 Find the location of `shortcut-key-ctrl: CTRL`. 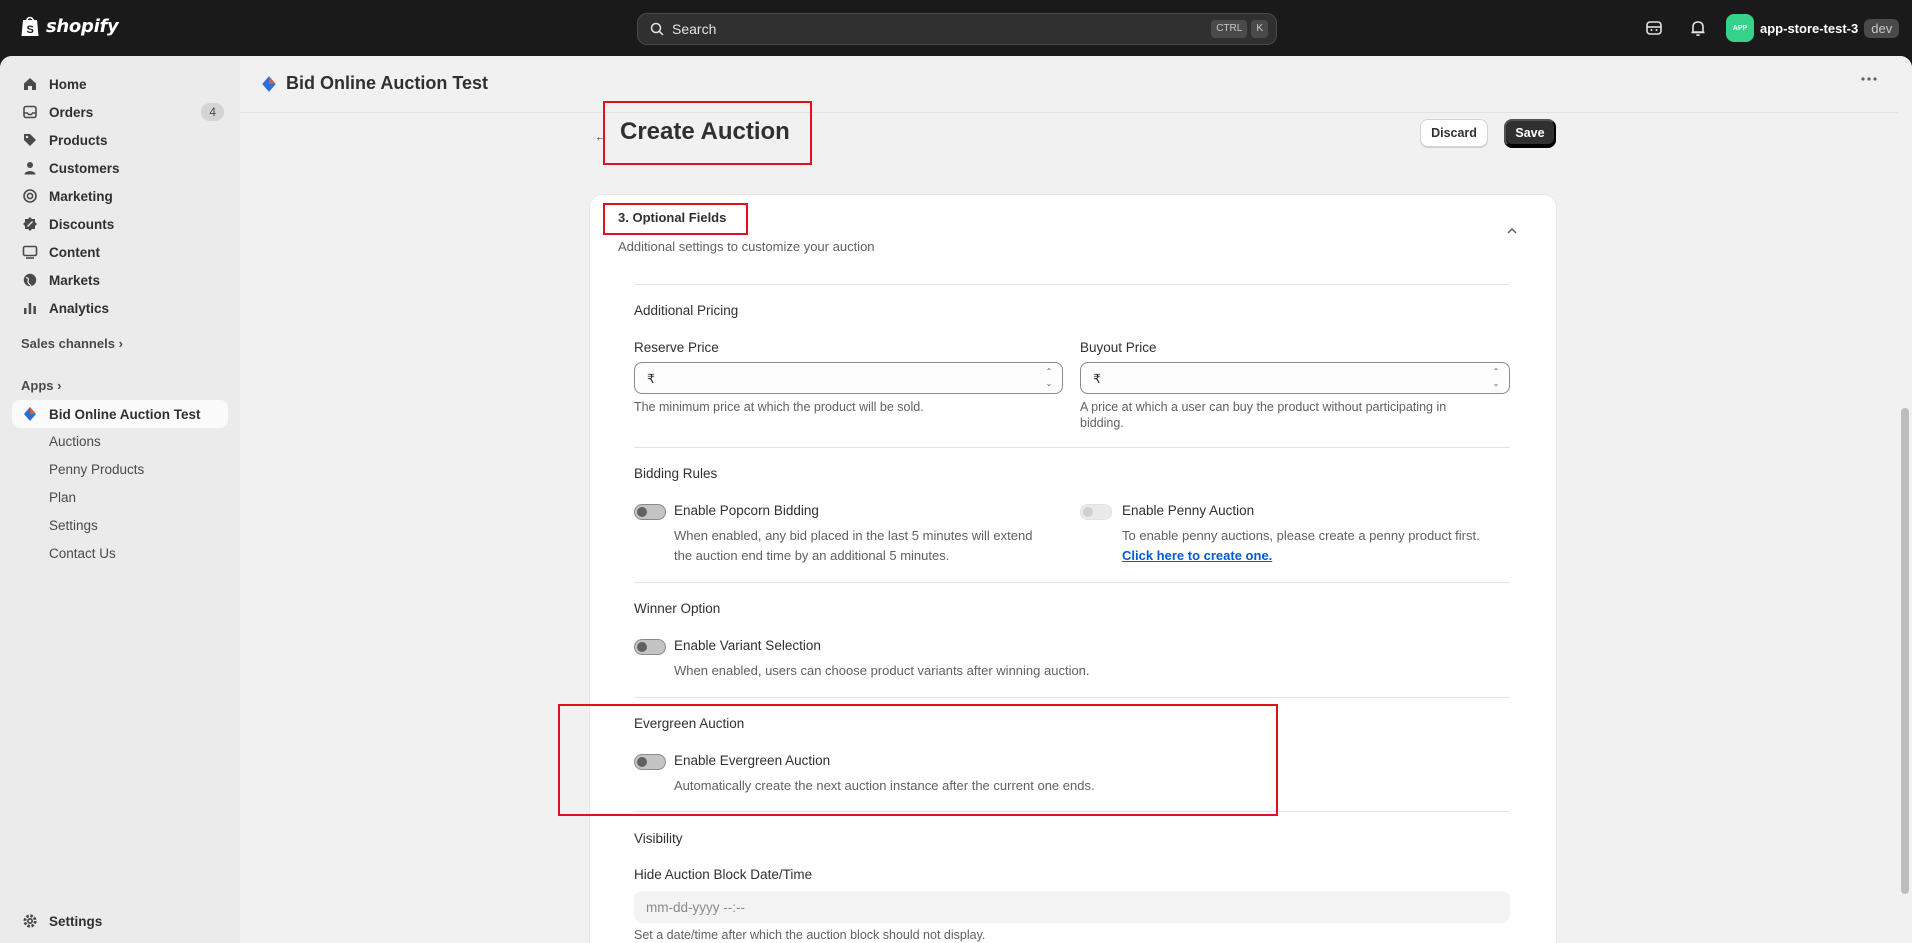

shortcut-key-ctrl: CTRL is located at coordinates (1229, 29).